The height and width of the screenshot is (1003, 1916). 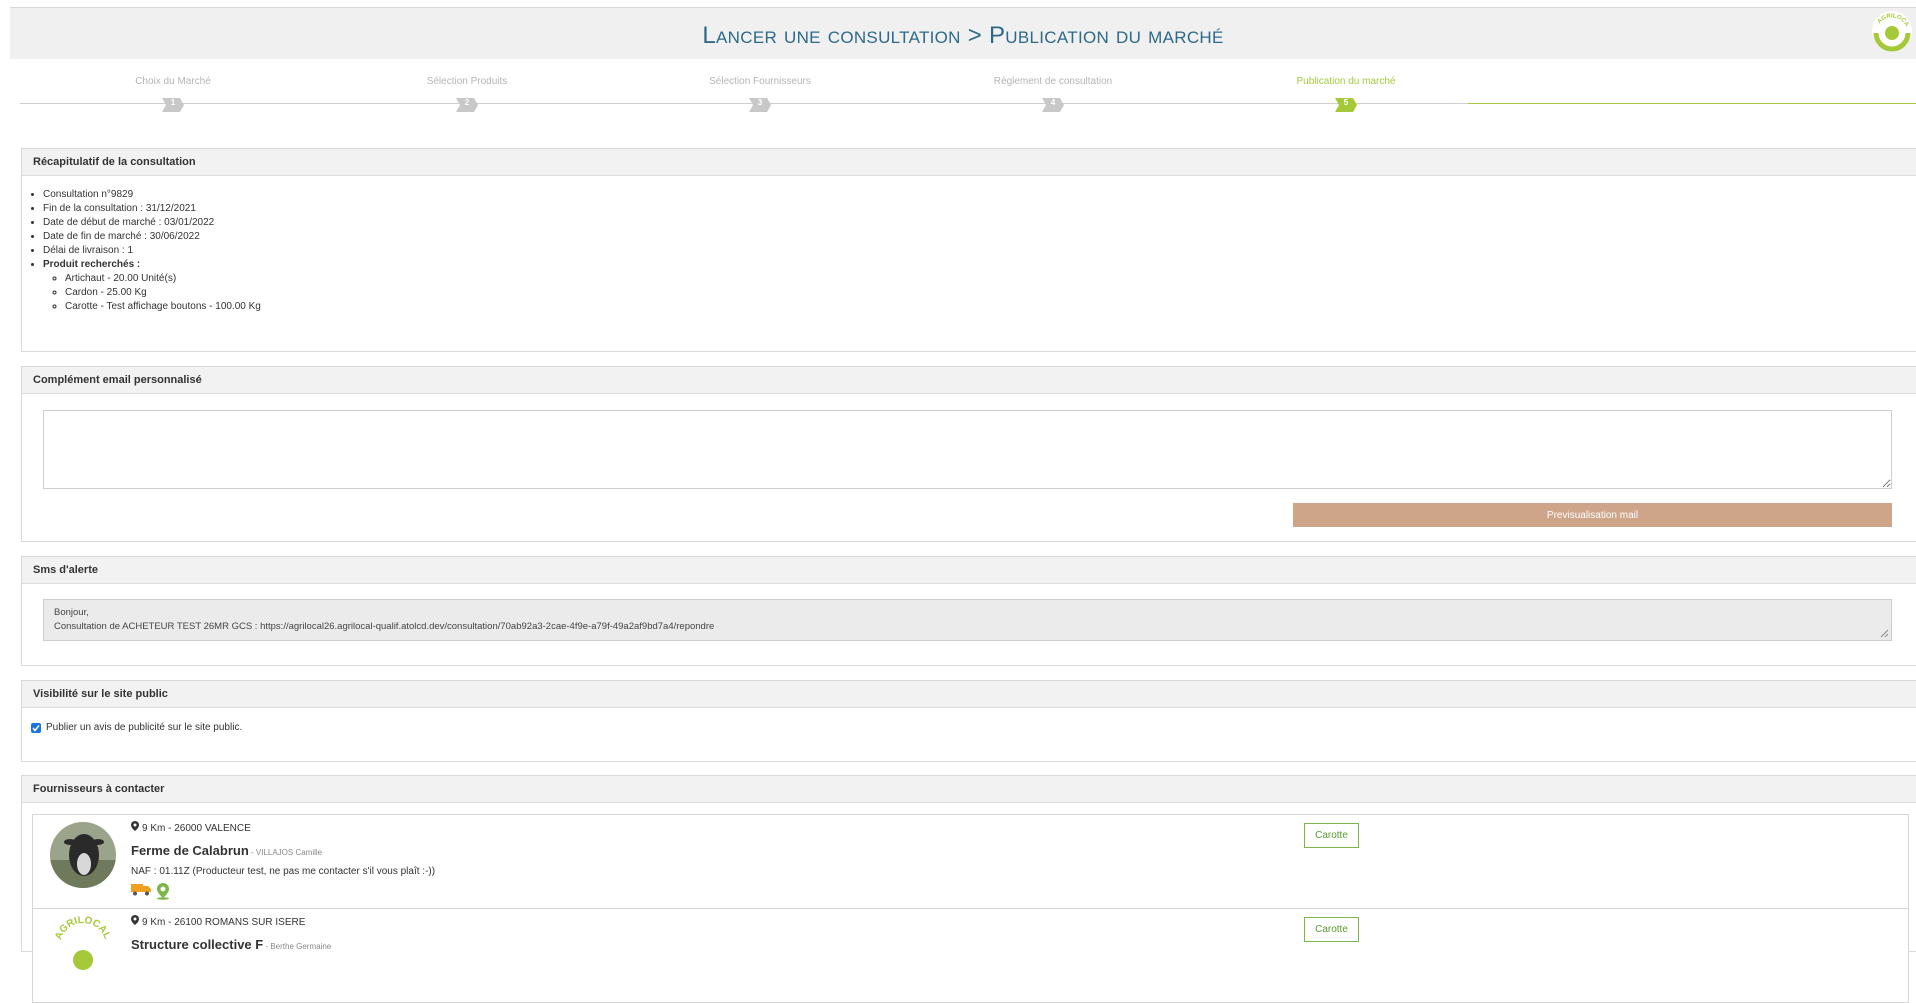 What do you see at coordinates (297, 946) in the screenshot?
I see `supplier-contact: - Berthe Germaine` at bounding box center [297, 946].